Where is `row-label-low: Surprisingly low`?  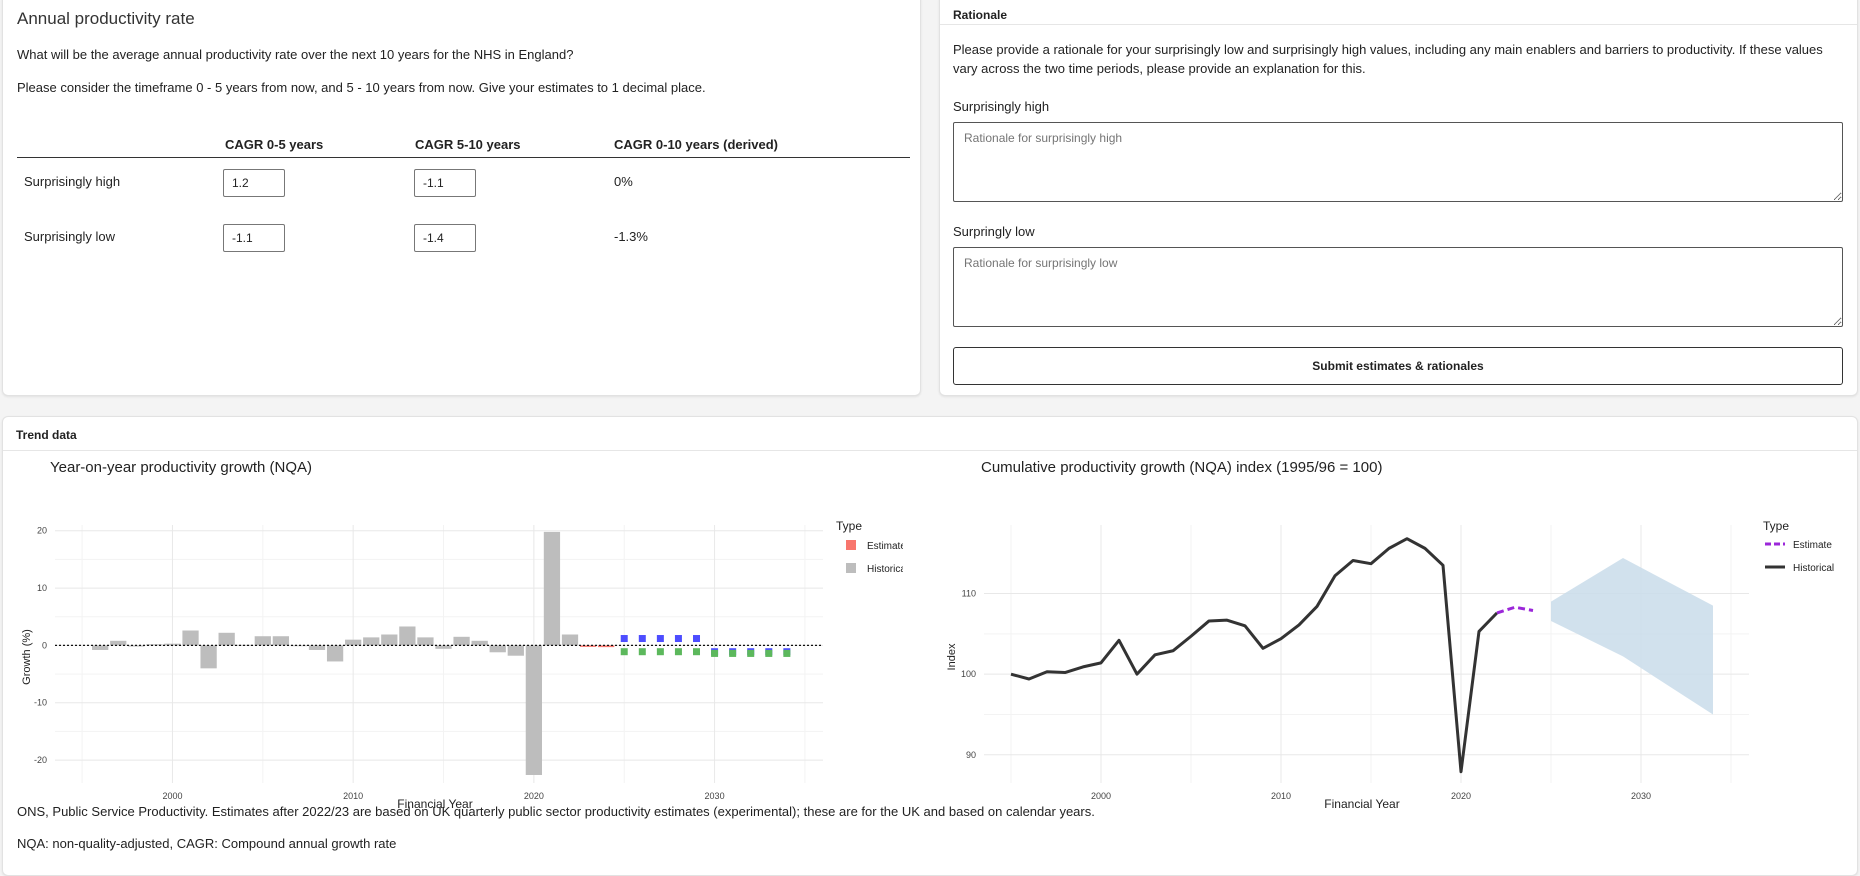
row-label-low: Surprisingly low is located at coordinates (70, 236).